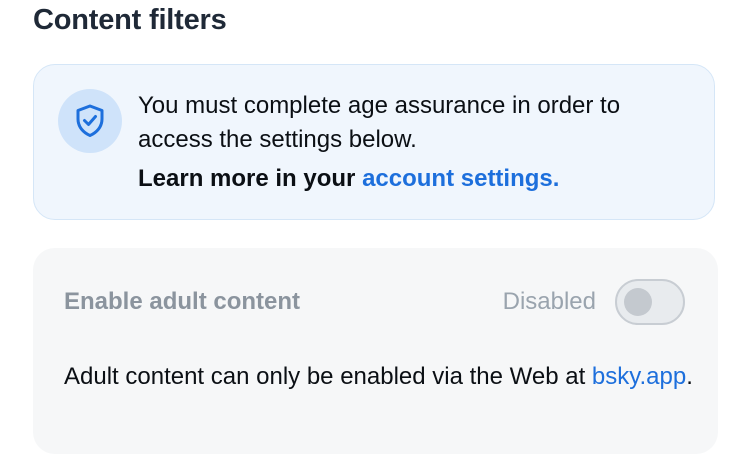  I want to click on adult-content-toggle, so click(650, 302).